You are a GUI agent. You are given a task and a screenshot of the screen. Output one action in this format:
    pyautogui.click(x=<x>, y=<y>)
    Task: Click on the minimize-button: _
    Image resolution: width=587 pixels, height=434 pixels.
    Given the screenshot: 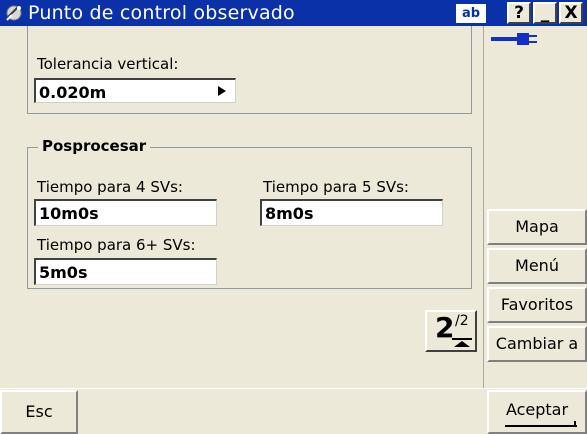 What is the action you would take?
    pyautogui.click(x=545, y=13)
    